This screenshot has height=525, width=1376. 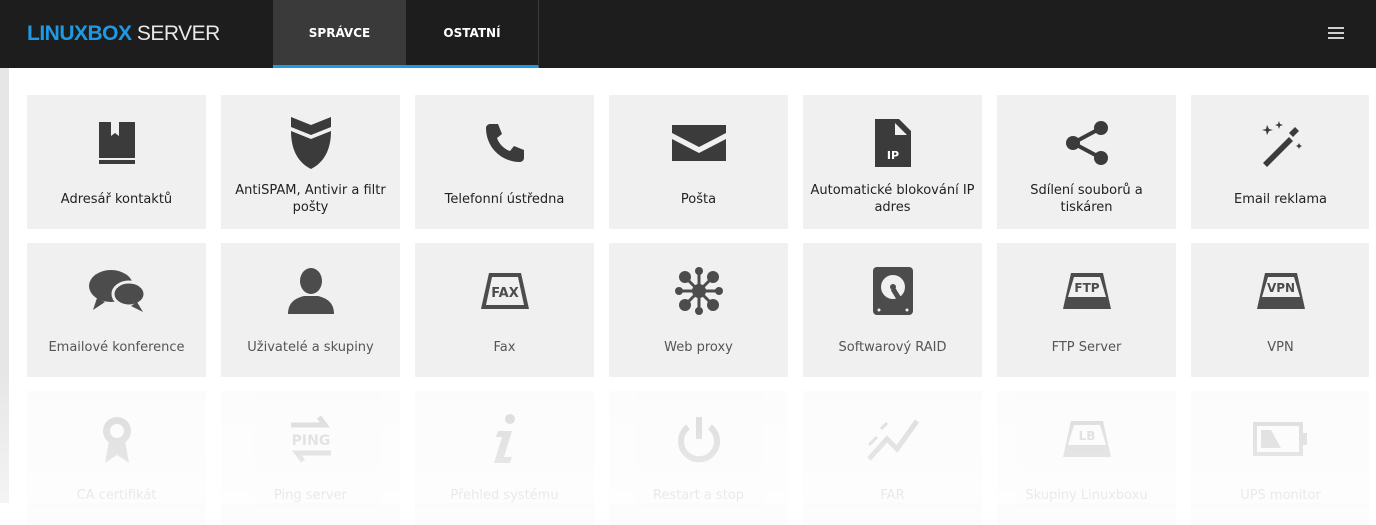 What do you see at coordinates (504, 293) in the screenshot?
I see `svg-text: FAX` at bounding box center [504, 293].